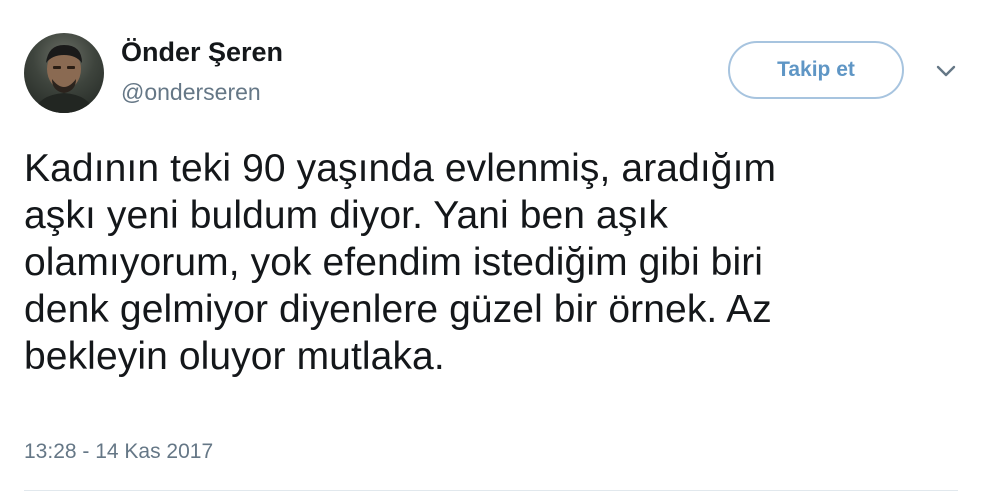 Image resolution: width=996 pixels, height=498 pixels. I want to click on divider, so click(491, 490).